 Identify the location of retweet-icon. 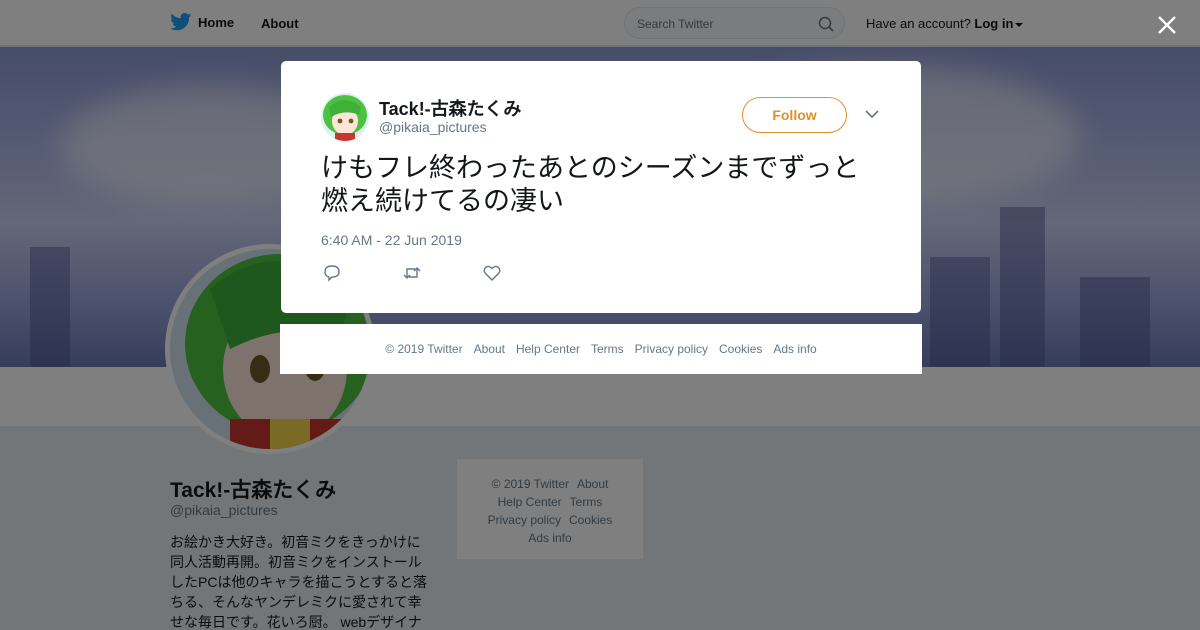
(412, 273).